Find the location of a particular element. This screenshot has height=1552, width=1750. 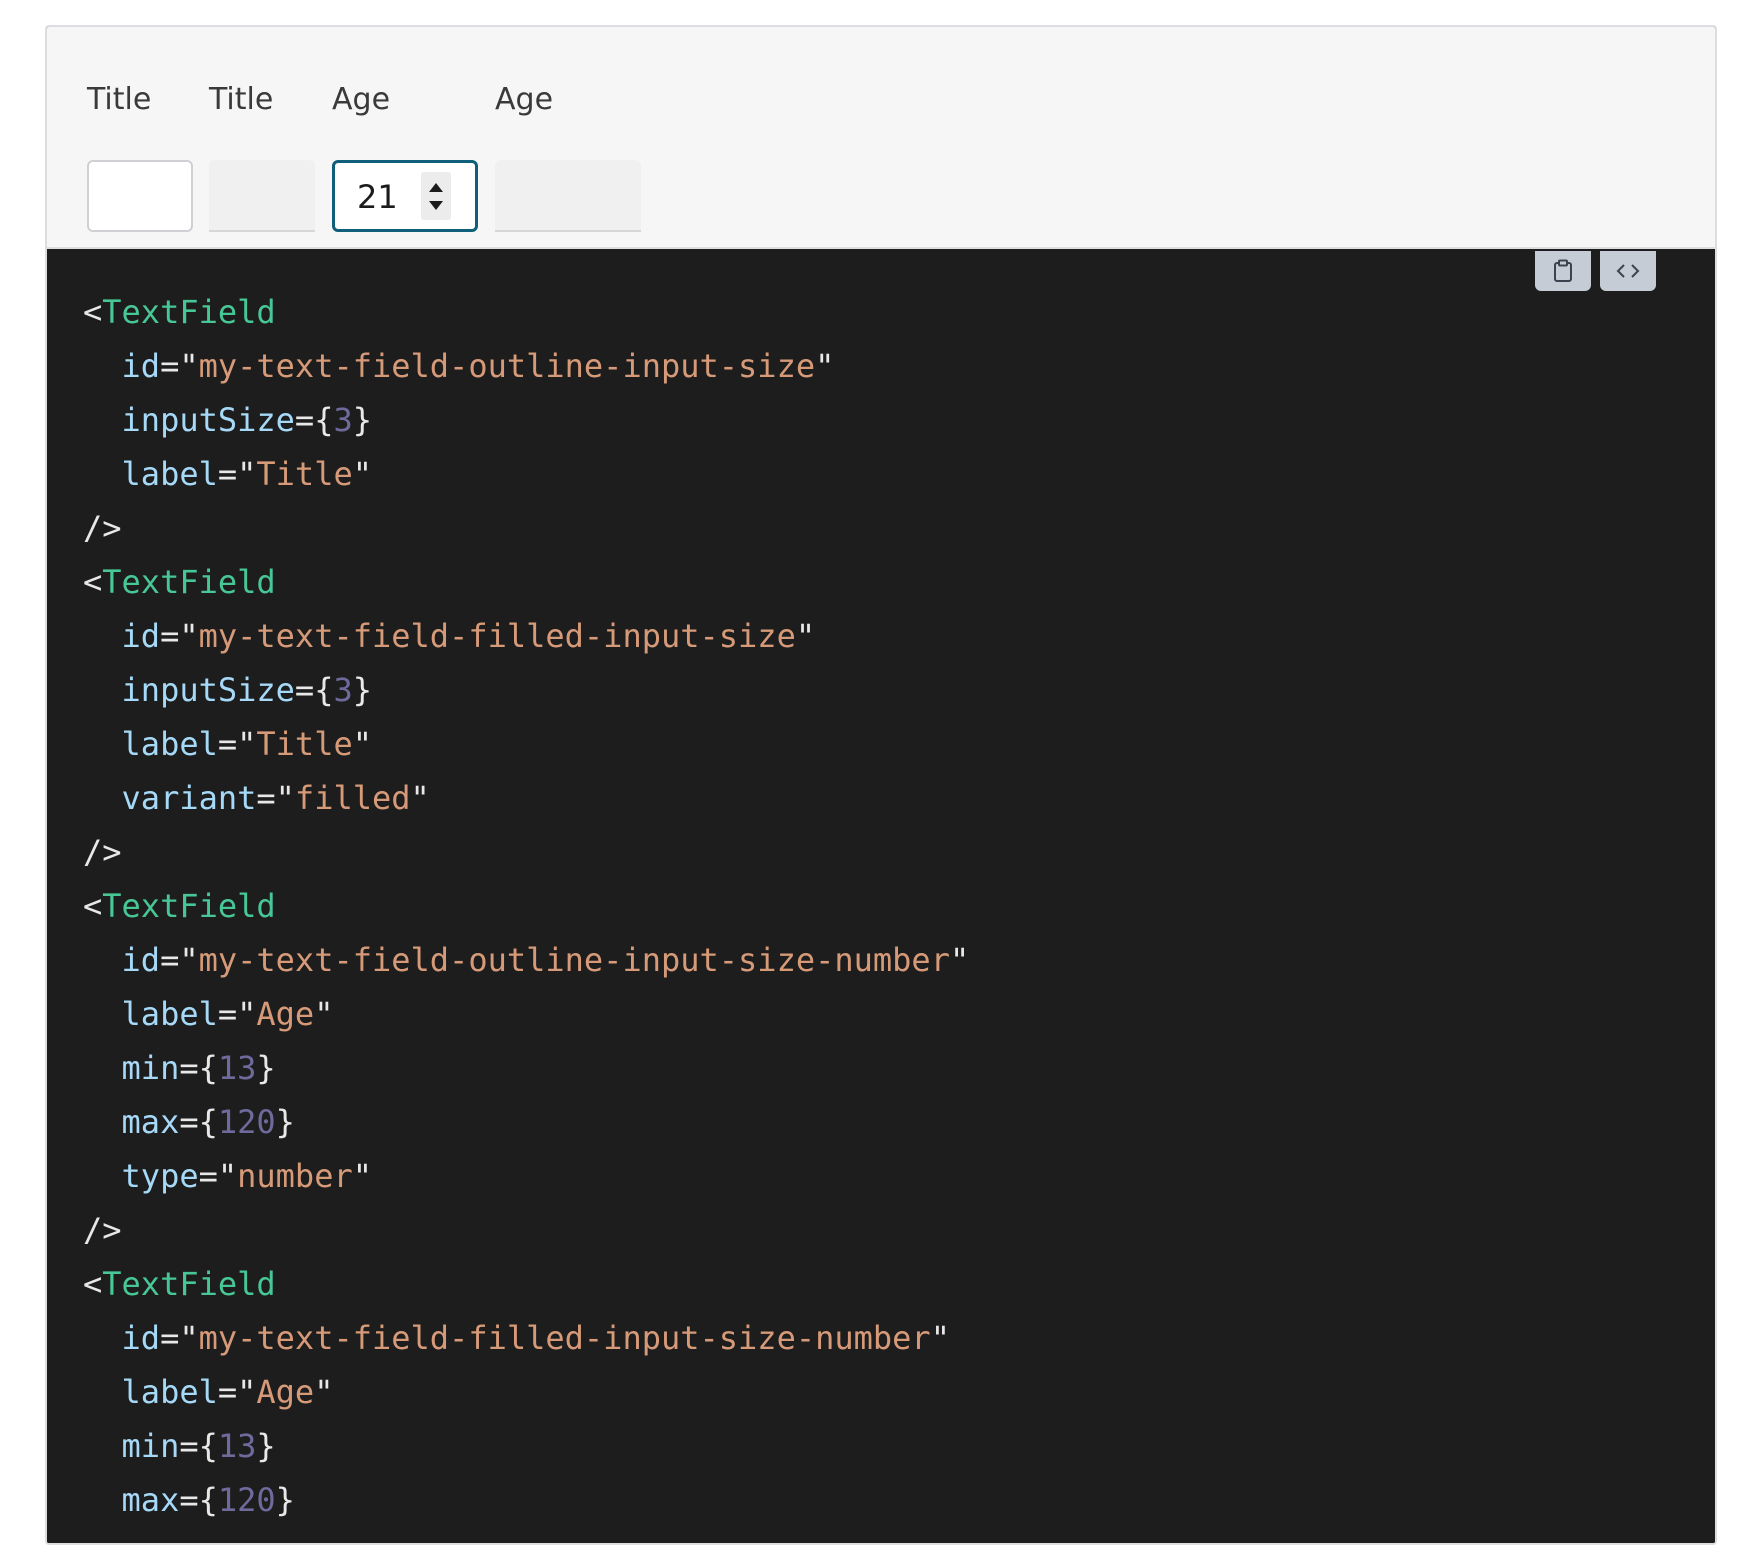

code-token: max is located at coordinates (150, 1122).